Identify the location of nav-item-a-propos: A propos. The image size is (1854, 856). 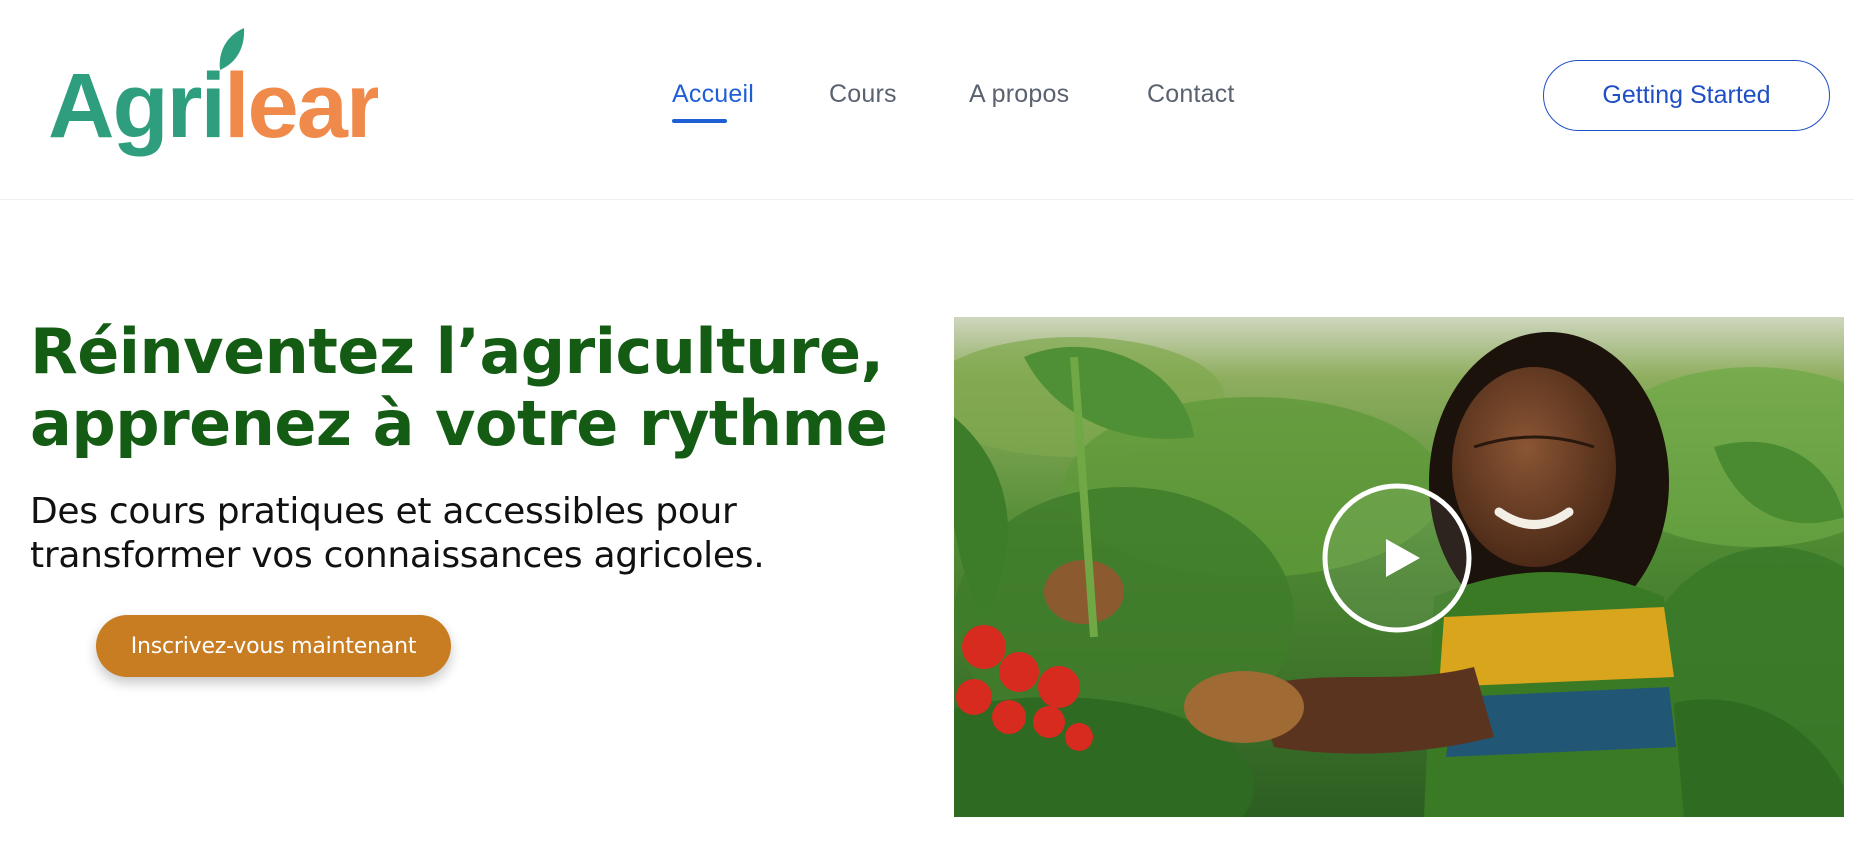
(1019, 94).